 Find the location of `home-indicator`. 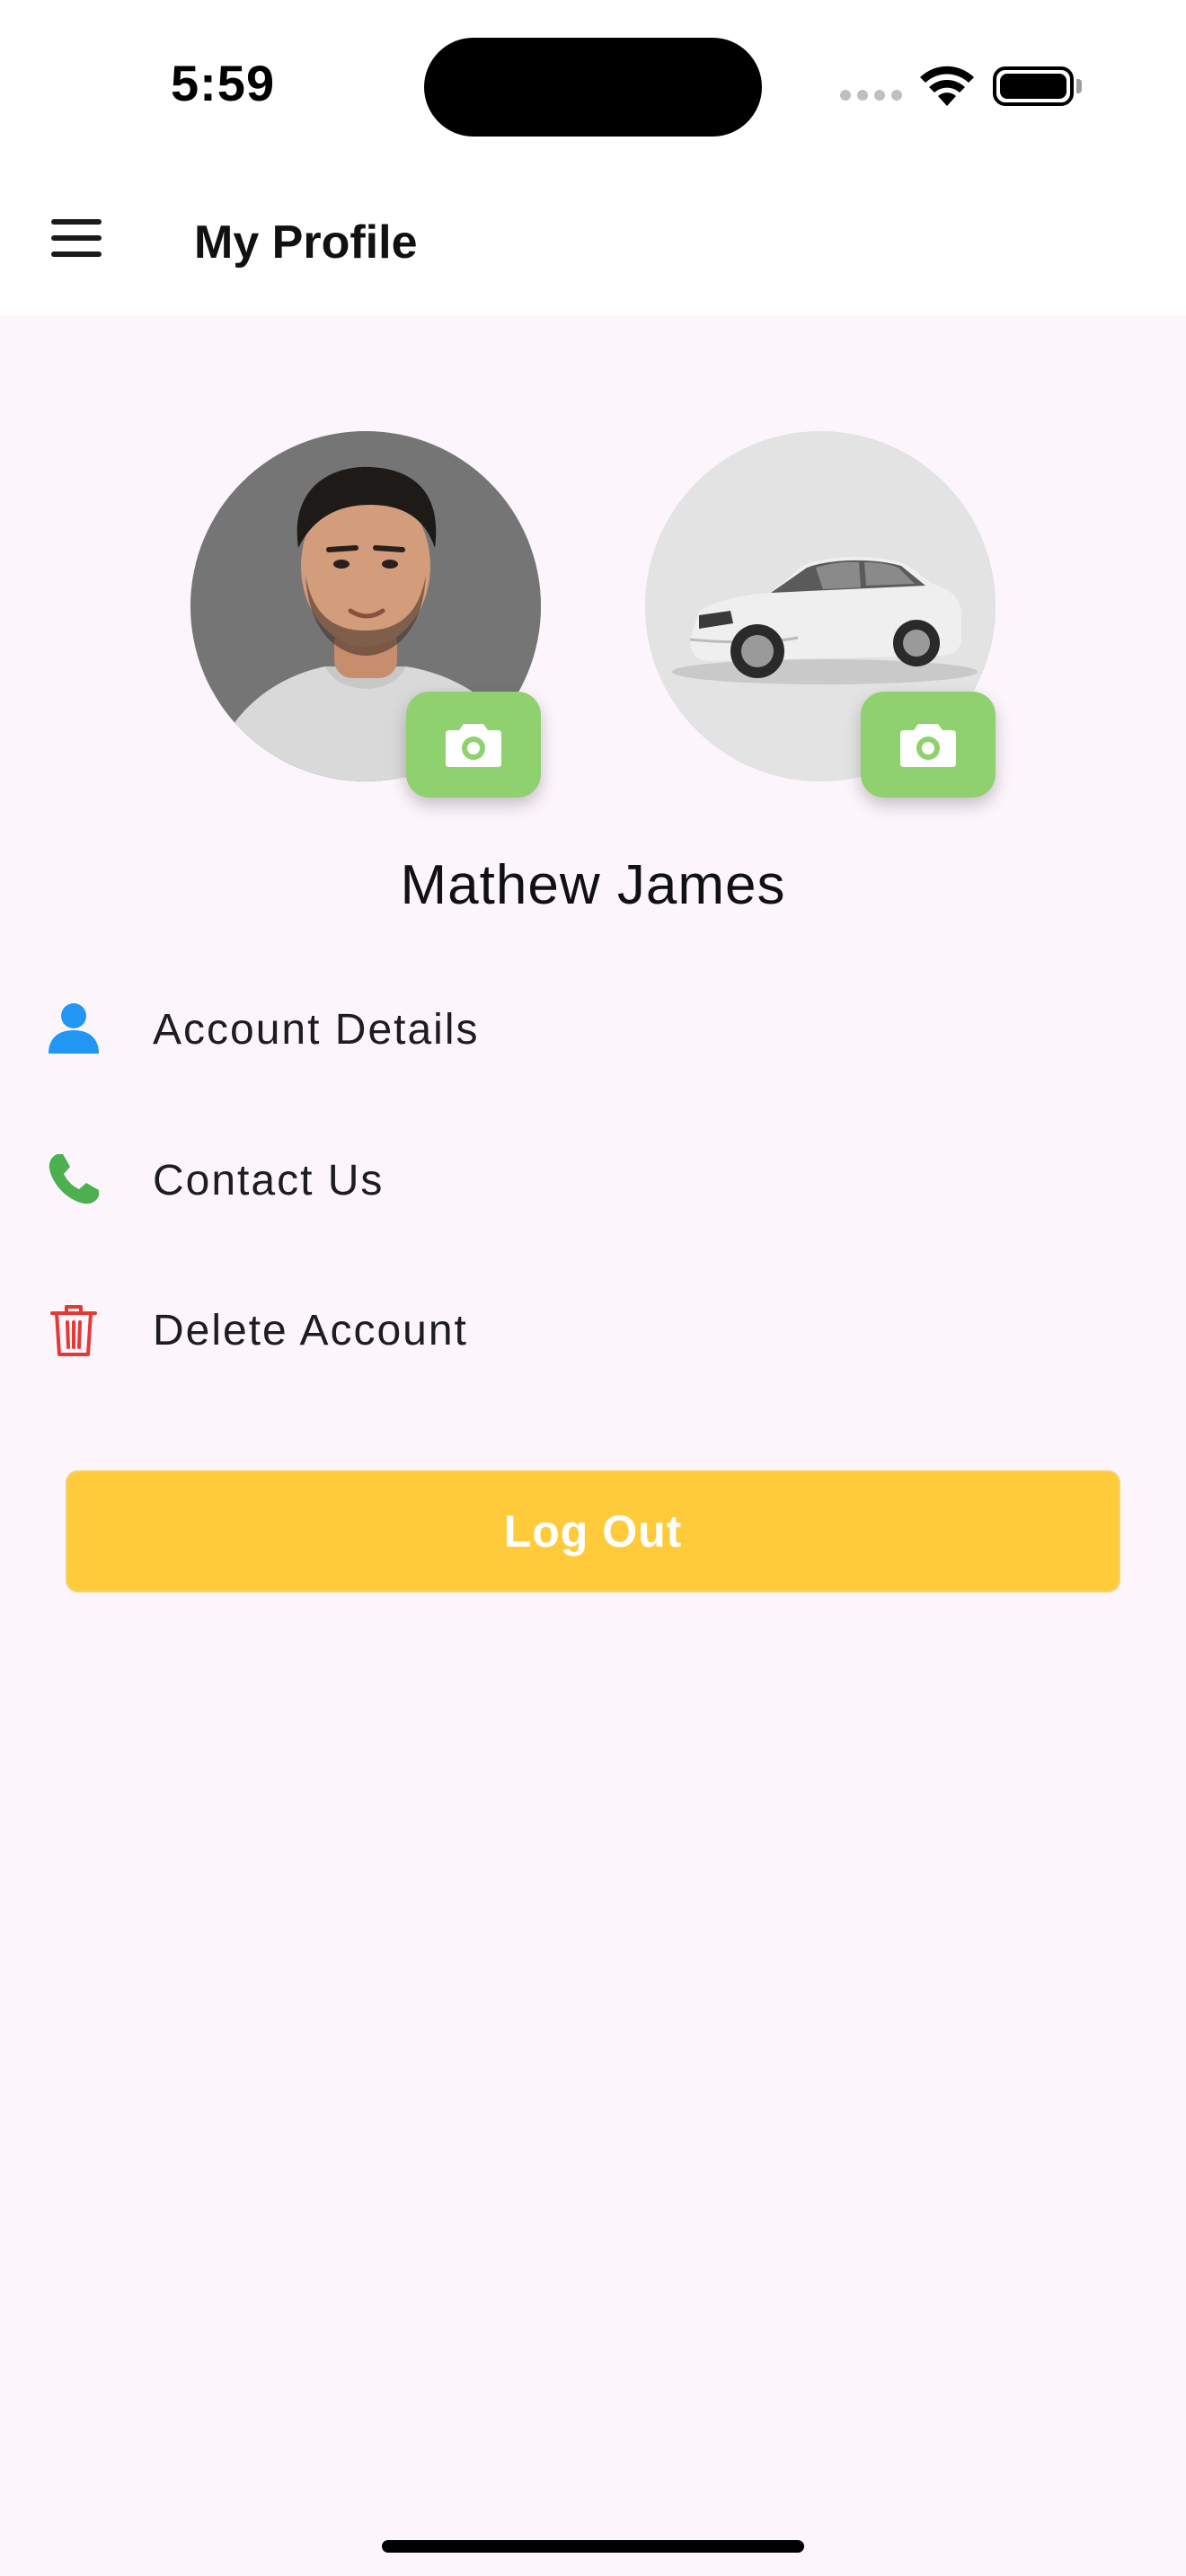

home-indicator is located at coordinates (593, 2546).